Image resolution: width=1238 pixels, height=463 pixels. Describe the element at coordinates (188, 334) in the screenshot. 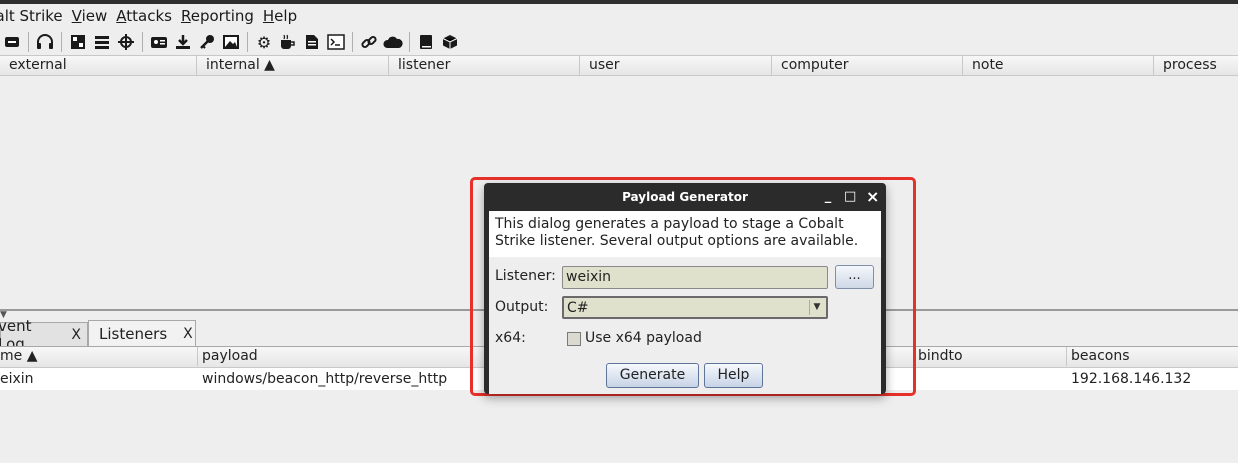

I see `tab-listeners-close-icon: X` at that location.